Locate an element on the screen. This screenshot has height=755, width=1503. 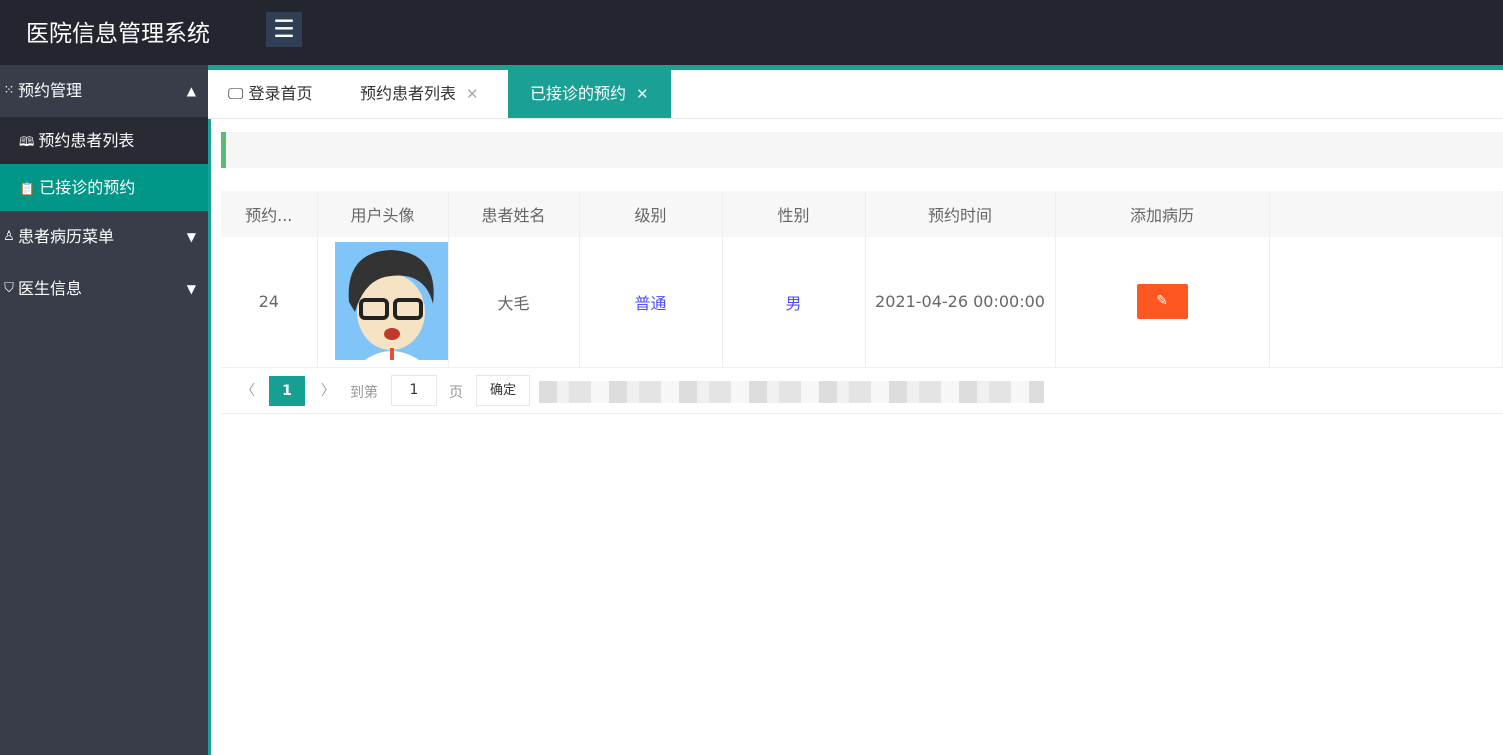
sidebar-item-received-appointments: 📋 已接诊的预约 is located at coordinates (104, 187).